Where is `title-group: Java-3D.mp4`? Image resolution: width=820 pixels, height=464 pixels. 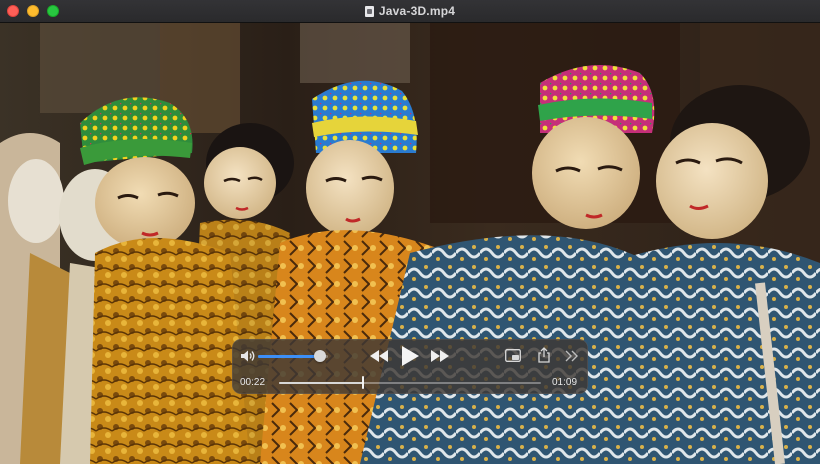
title-group: Java-3D.mp4 is located at coordinates (410, 11).